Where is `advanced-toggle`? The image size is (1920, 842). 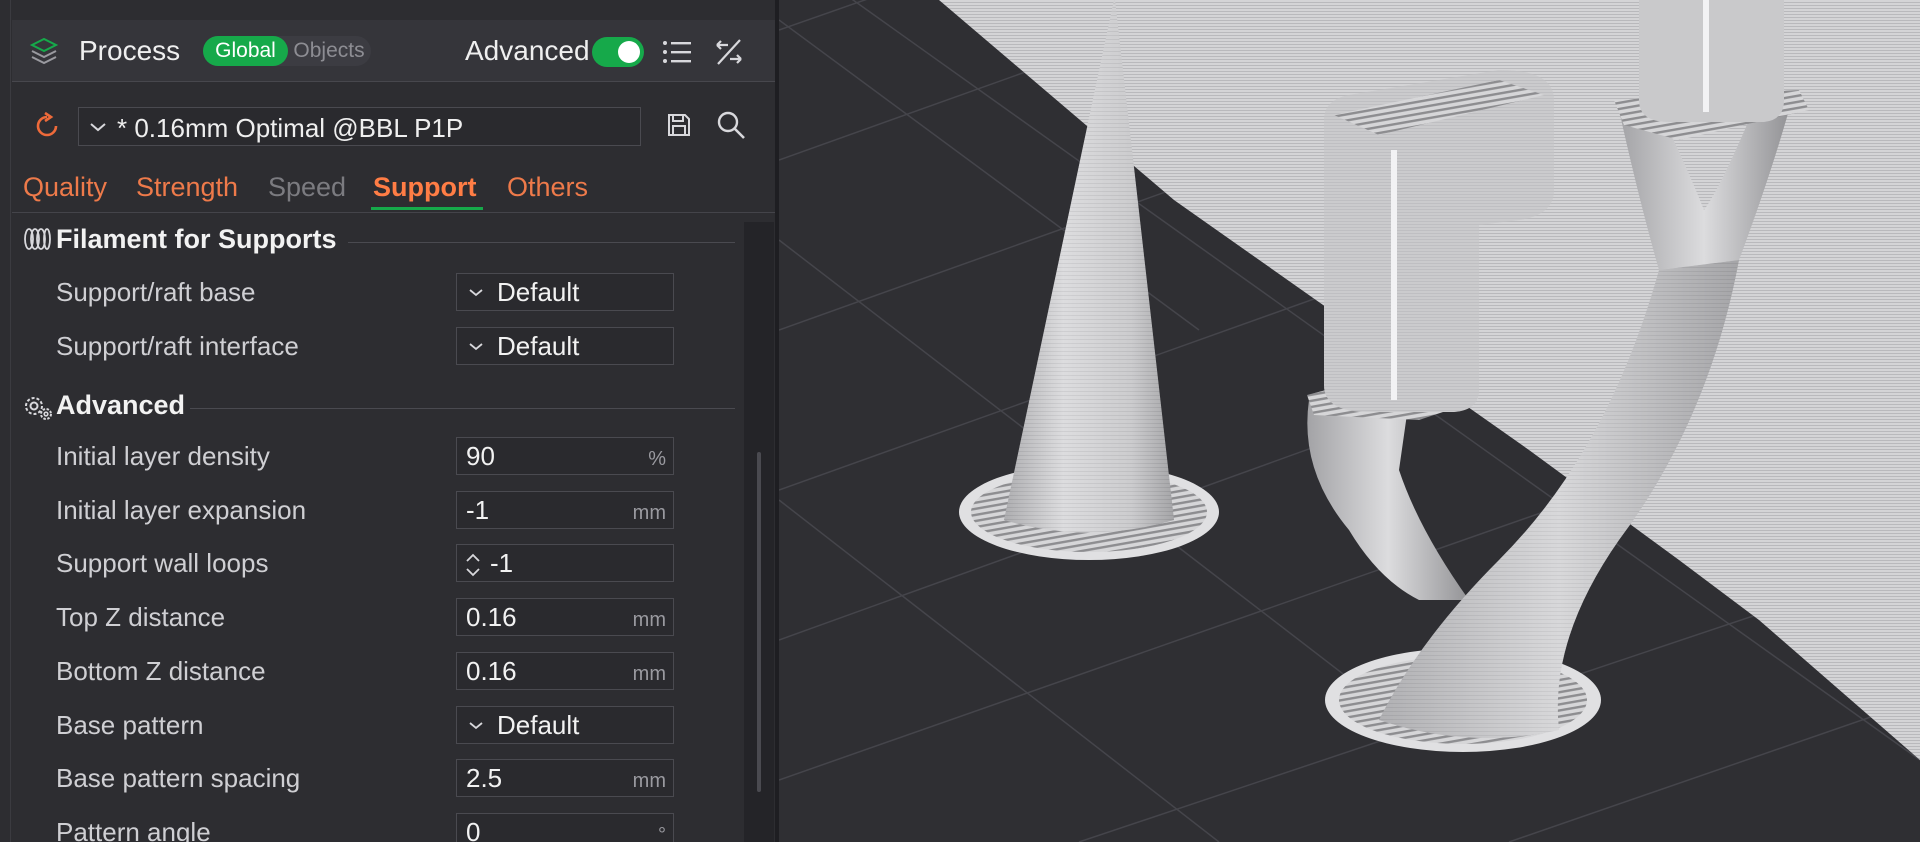
advanced-toggle is located at coordinates (618, 52).